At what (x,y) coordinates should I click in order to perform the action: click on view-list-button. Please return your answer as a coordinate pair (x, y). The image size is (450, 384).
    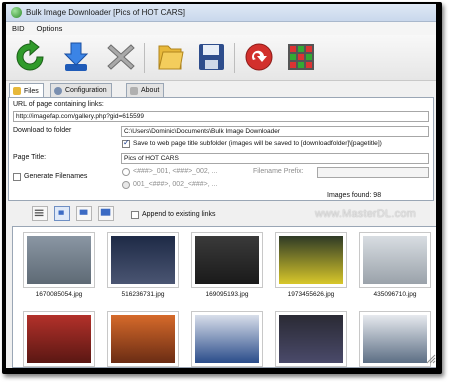
    Looking at the image, I should click on (40, 213).